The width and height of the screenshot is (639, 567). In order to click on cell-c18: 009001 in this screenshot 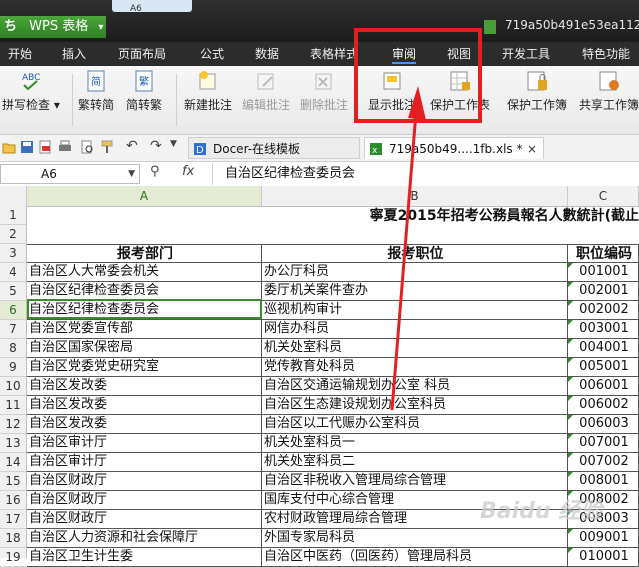, I will do `click(603, 538)`.